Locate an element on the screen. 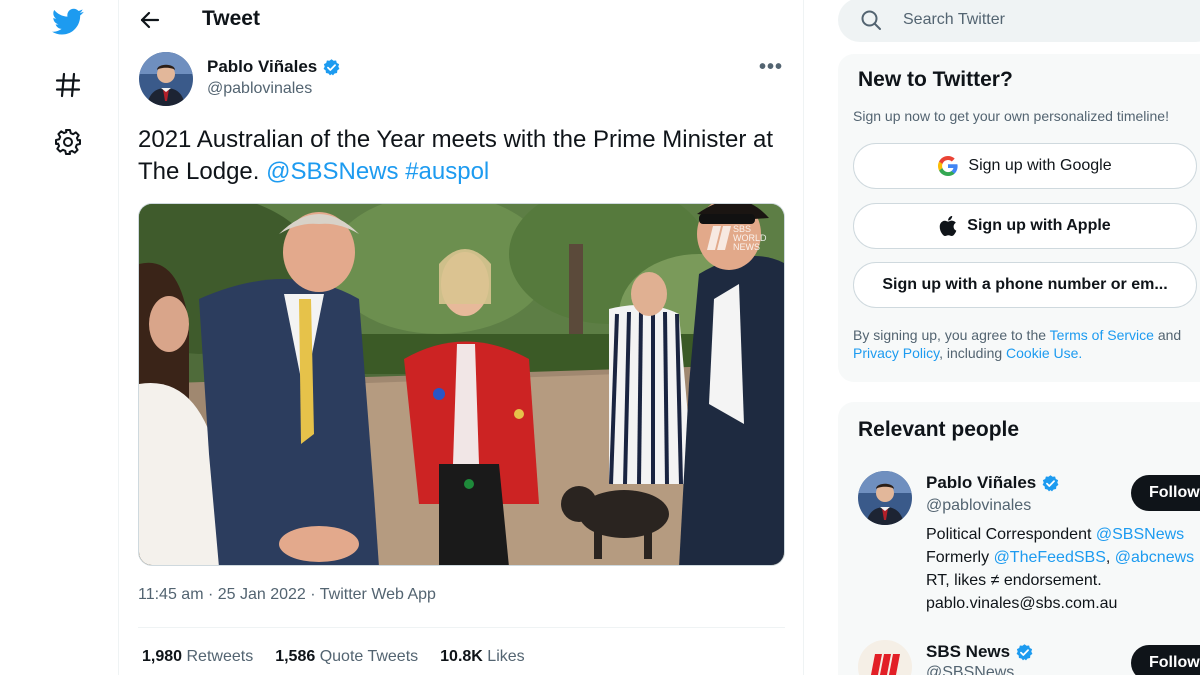 This screenshot has height=675, width=1200. retweets-label: Retweets is located at coordinates (220, 656).